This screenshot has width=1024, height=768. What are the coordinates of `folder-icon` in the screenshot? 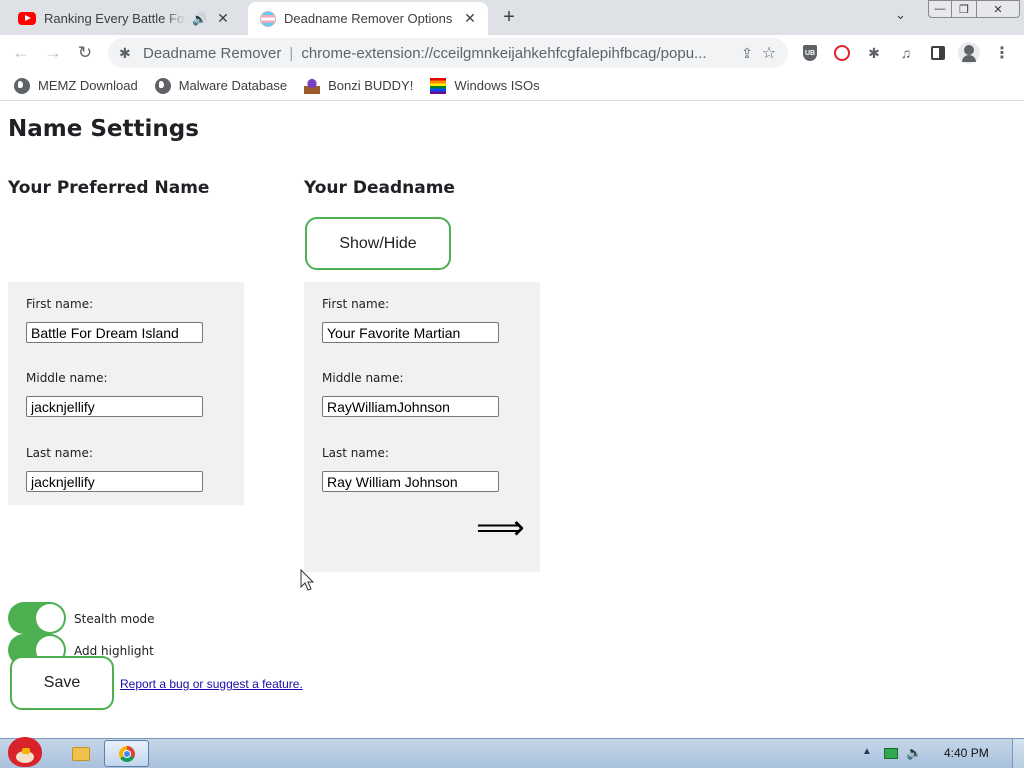 It's located at (81, 754).